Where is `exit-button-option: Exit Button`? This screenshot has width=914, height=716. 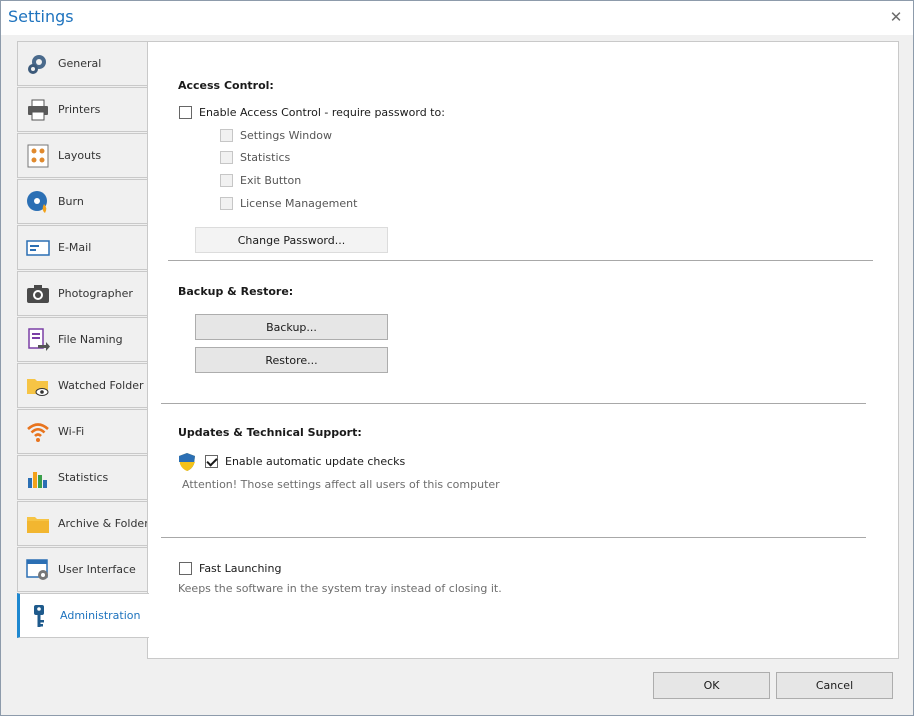 exit-button-option: Exit Button is located at coordinates (260, 180).